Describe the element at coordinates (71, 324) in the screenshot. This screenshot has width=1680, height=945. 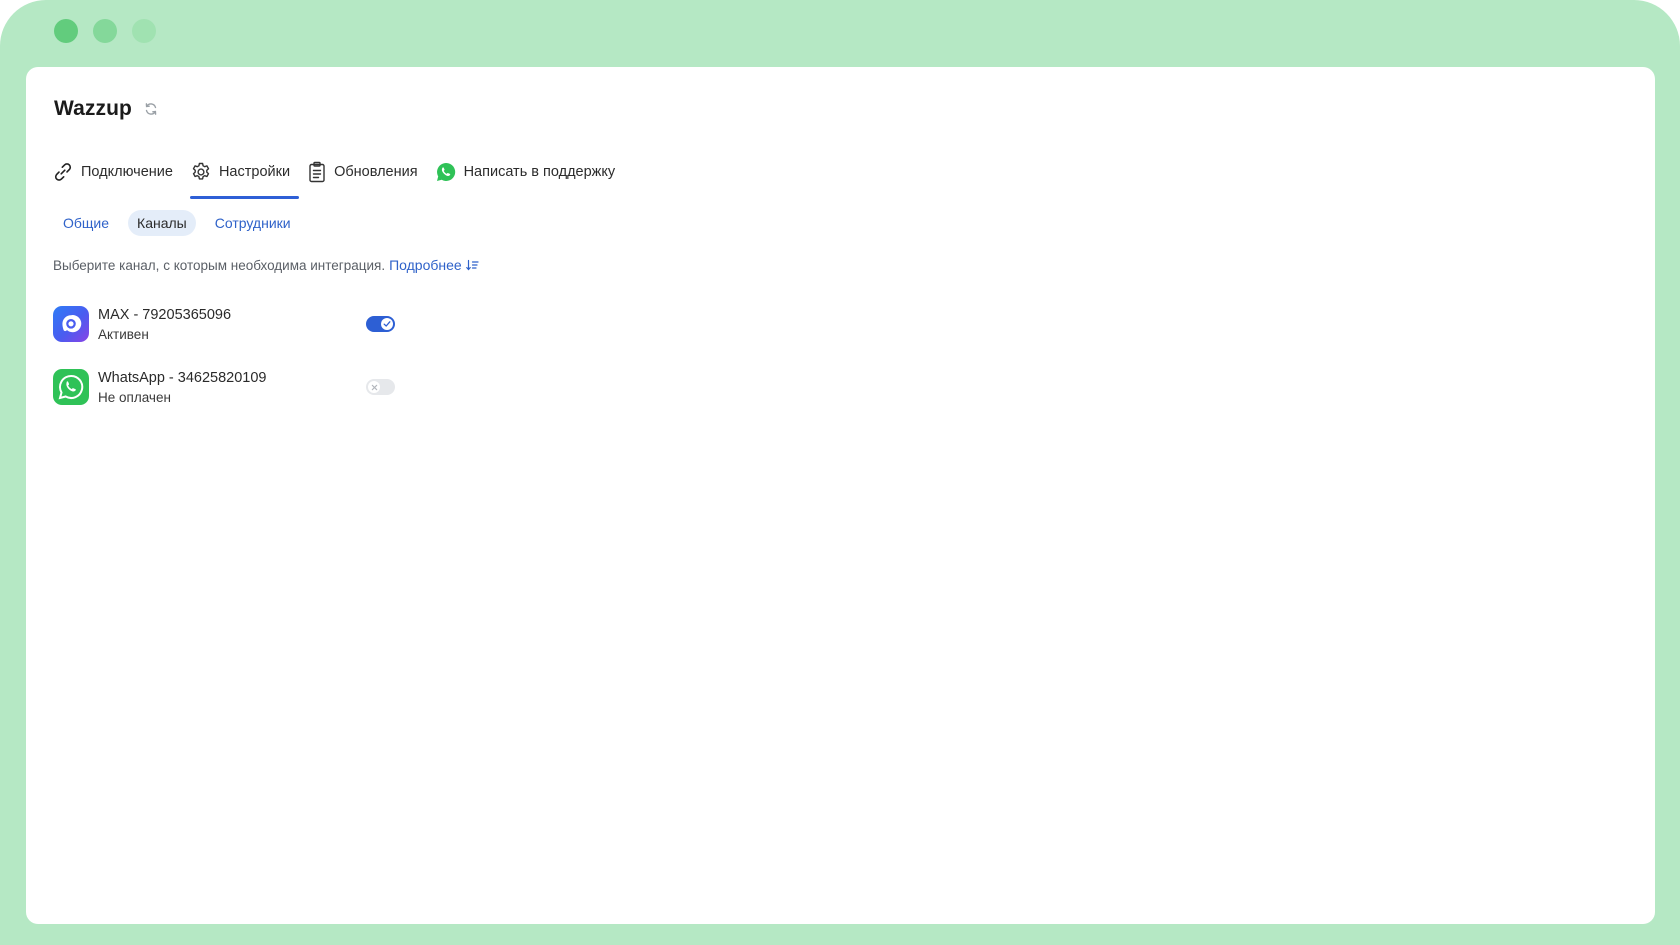
I see `max-icon` at that location.